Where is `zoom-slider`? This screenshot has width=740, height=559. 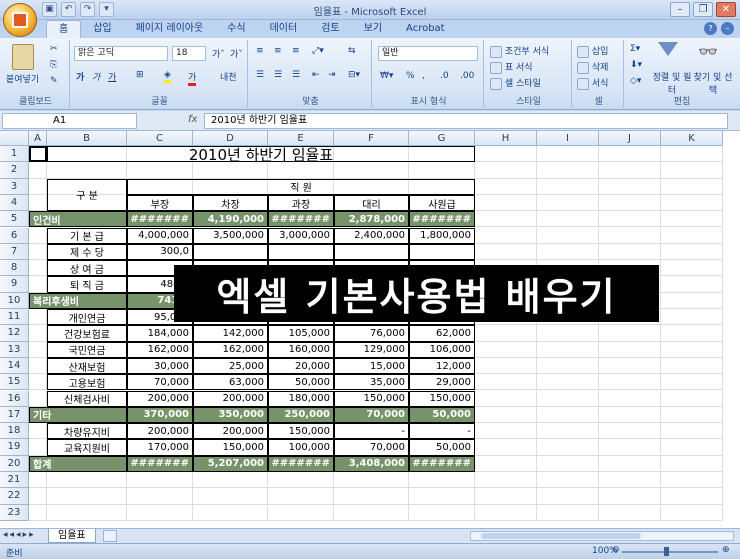 zoom-slider is located at coordinates (670, 552).